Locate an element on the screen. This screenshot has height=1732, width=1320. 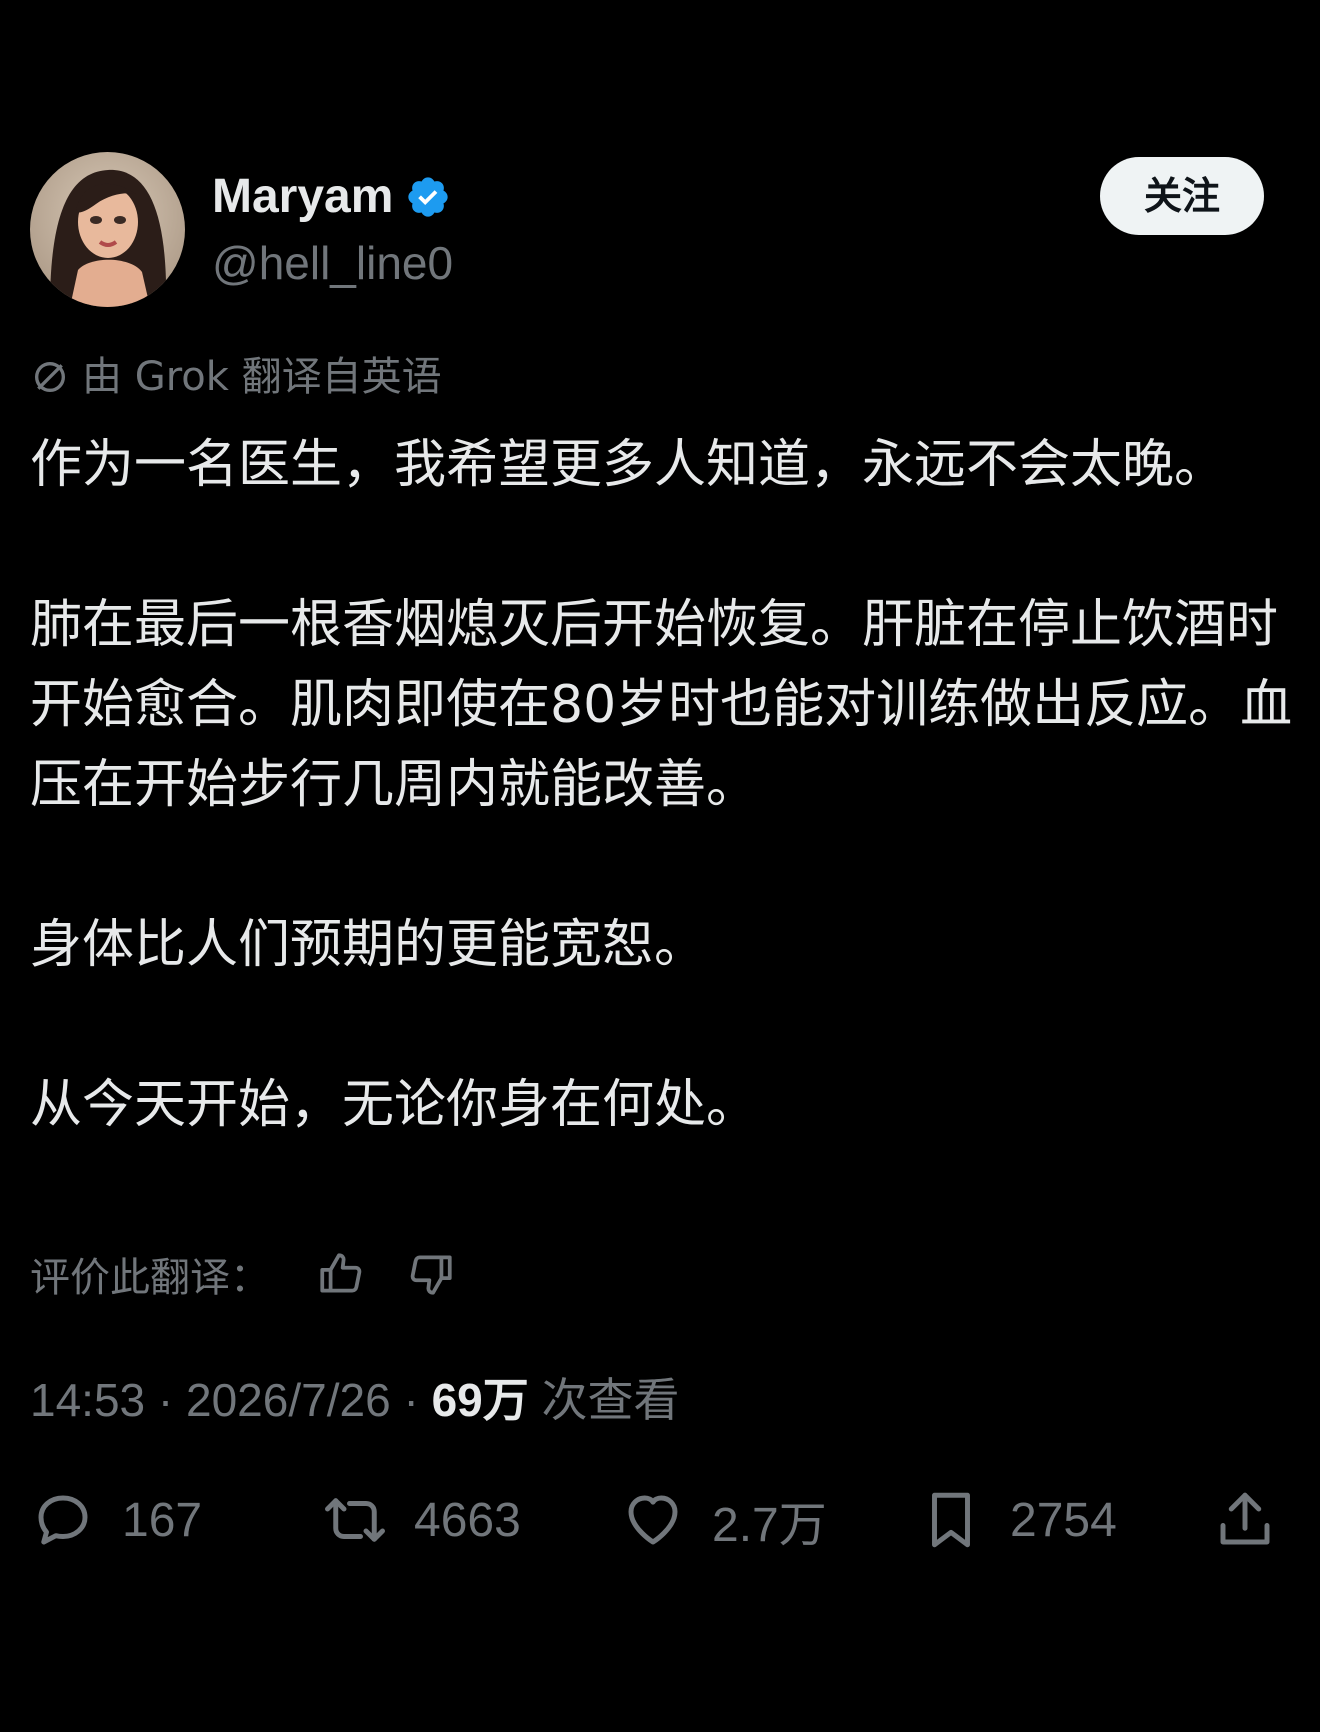
bookmark-count: 2754 is located at coordinates (1063, 1520).